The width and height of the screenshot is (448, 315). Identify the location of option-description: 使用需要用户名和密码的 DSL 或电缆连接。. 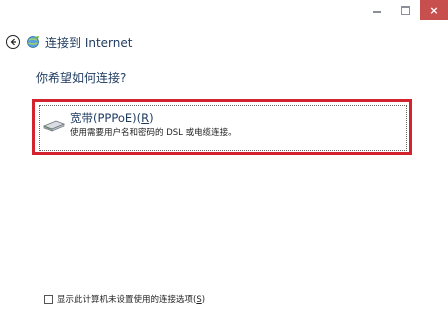
(153, 133).